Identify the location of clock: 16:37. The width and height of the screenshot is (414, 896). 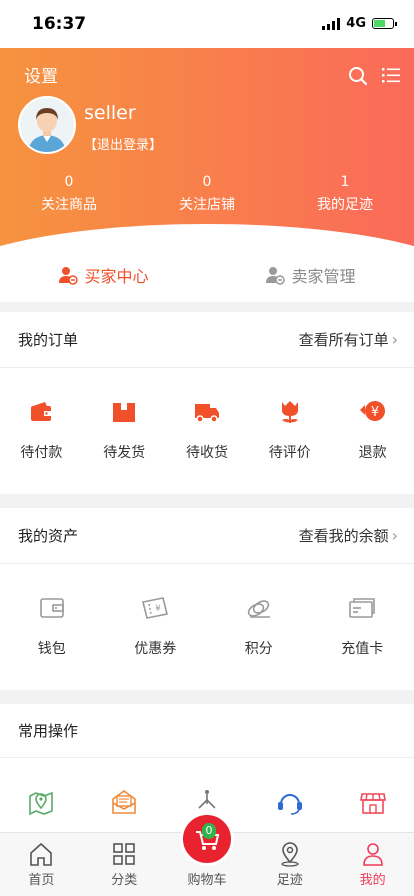
(59, 24).